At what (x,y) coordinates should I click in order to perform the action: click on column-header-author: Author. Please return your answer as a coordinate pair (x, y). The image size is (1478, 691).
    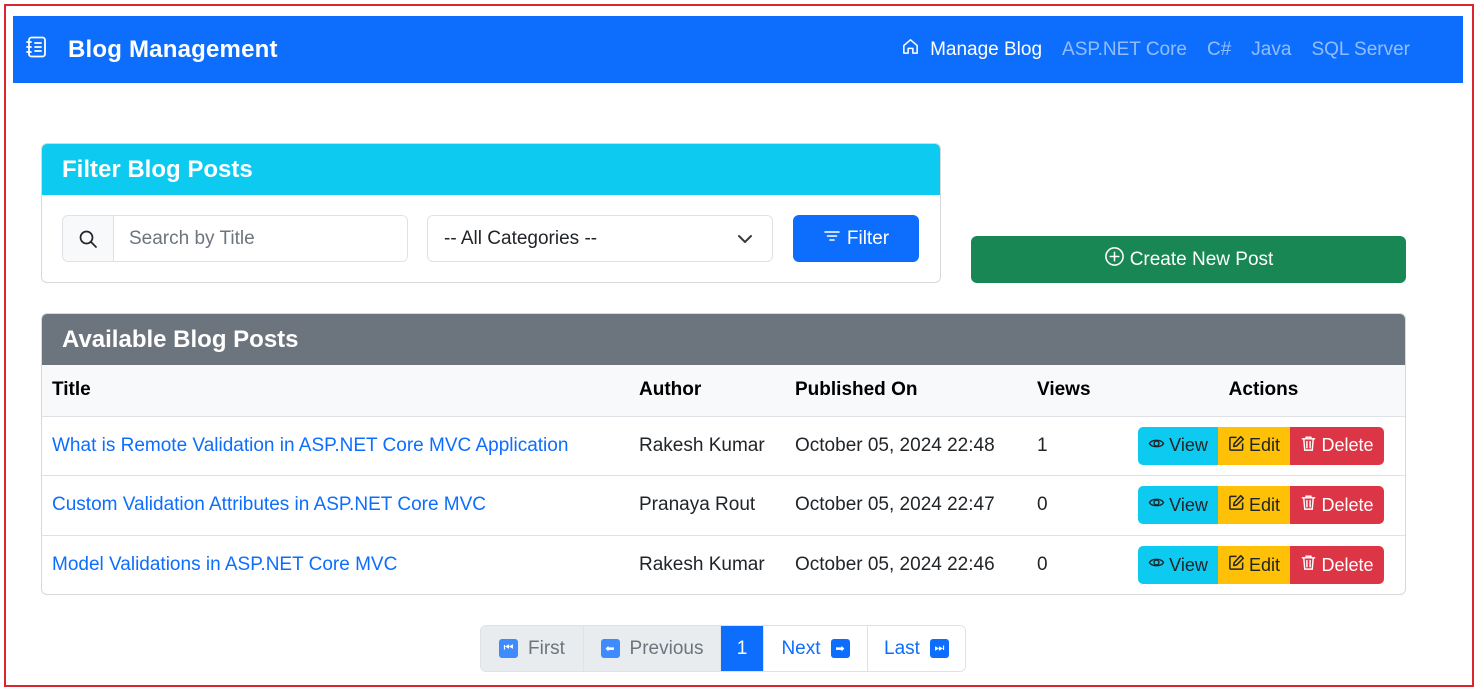
    Looking at the image, I should click on (717, 391).